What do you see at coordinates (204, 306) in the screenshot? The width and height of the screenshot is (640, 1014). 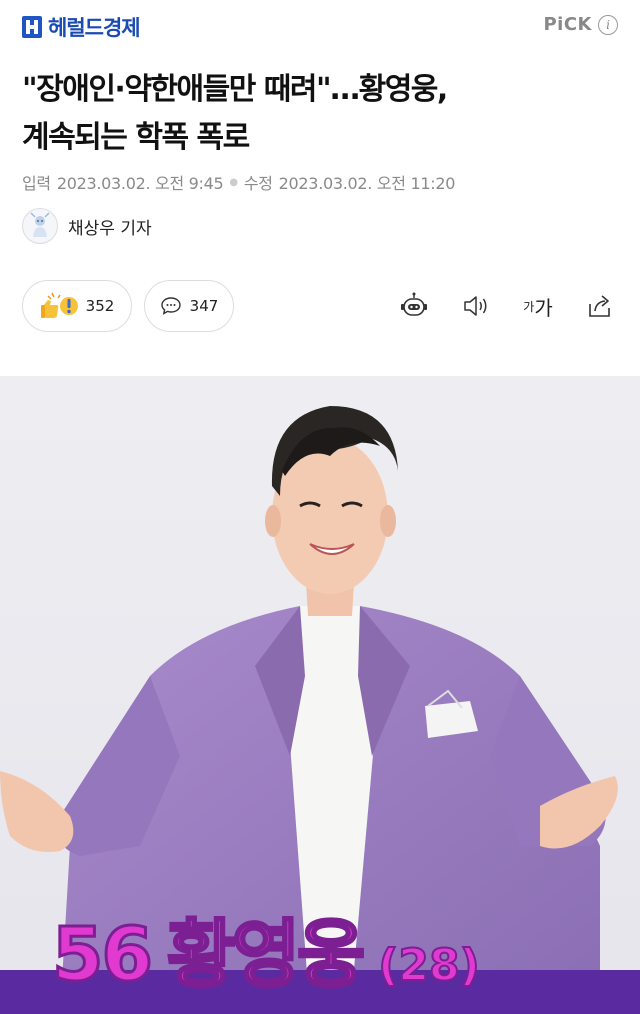 I see `comment-count: 347` at bounding box center [204, 306].